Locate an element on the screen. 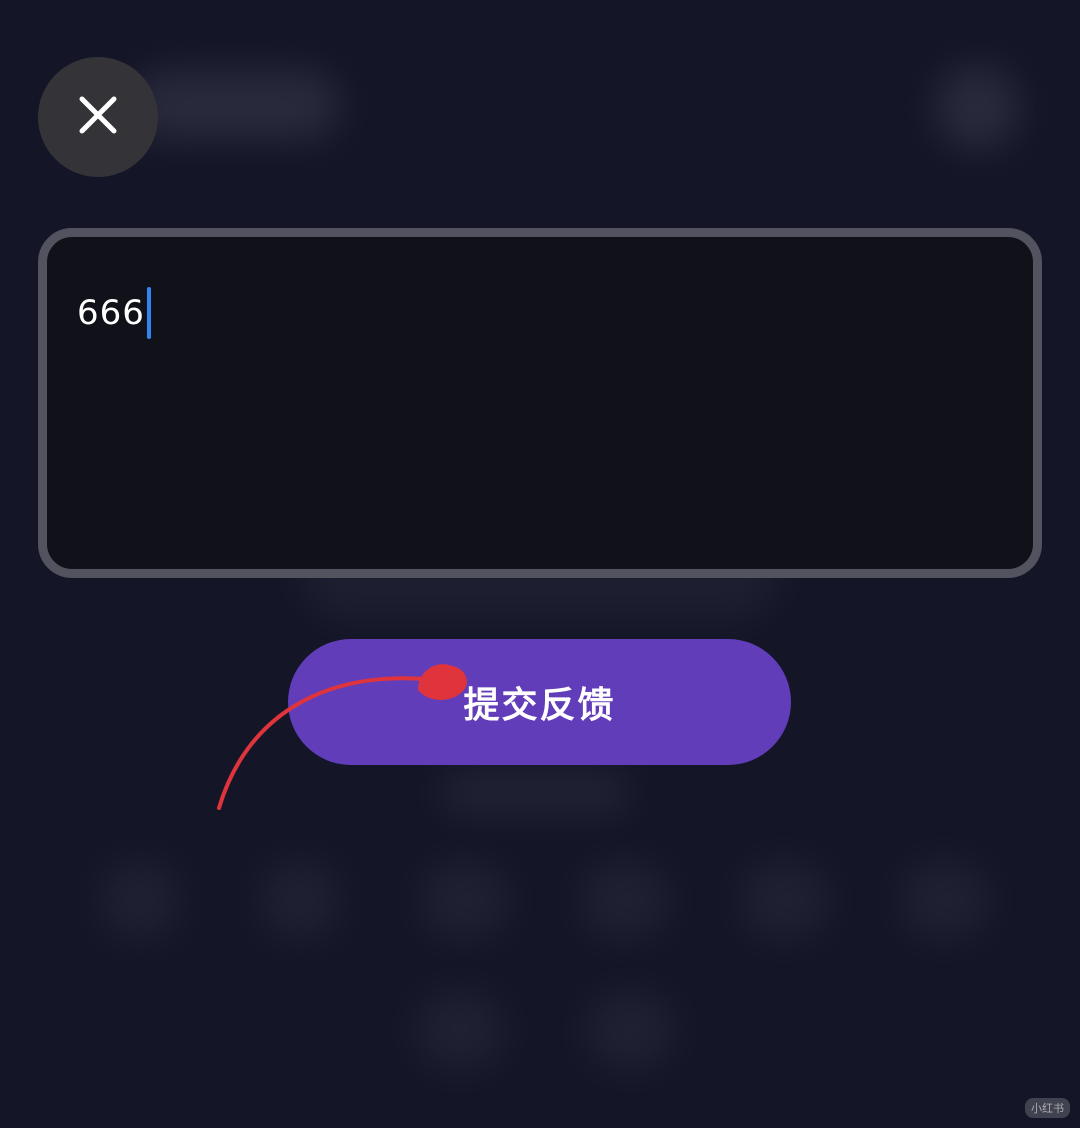  submit-feedback-label: 提交反馈 is located at coordinates (539, 705).